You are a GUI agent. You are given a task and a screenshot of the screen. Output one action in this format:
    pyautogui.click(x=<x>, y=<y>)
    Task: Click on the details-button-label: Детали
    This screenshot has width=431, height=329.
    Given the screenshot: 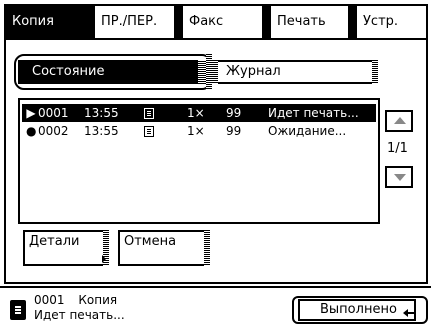 What is the action you would take?
    pyautogui.click(x=54, y=241)
    